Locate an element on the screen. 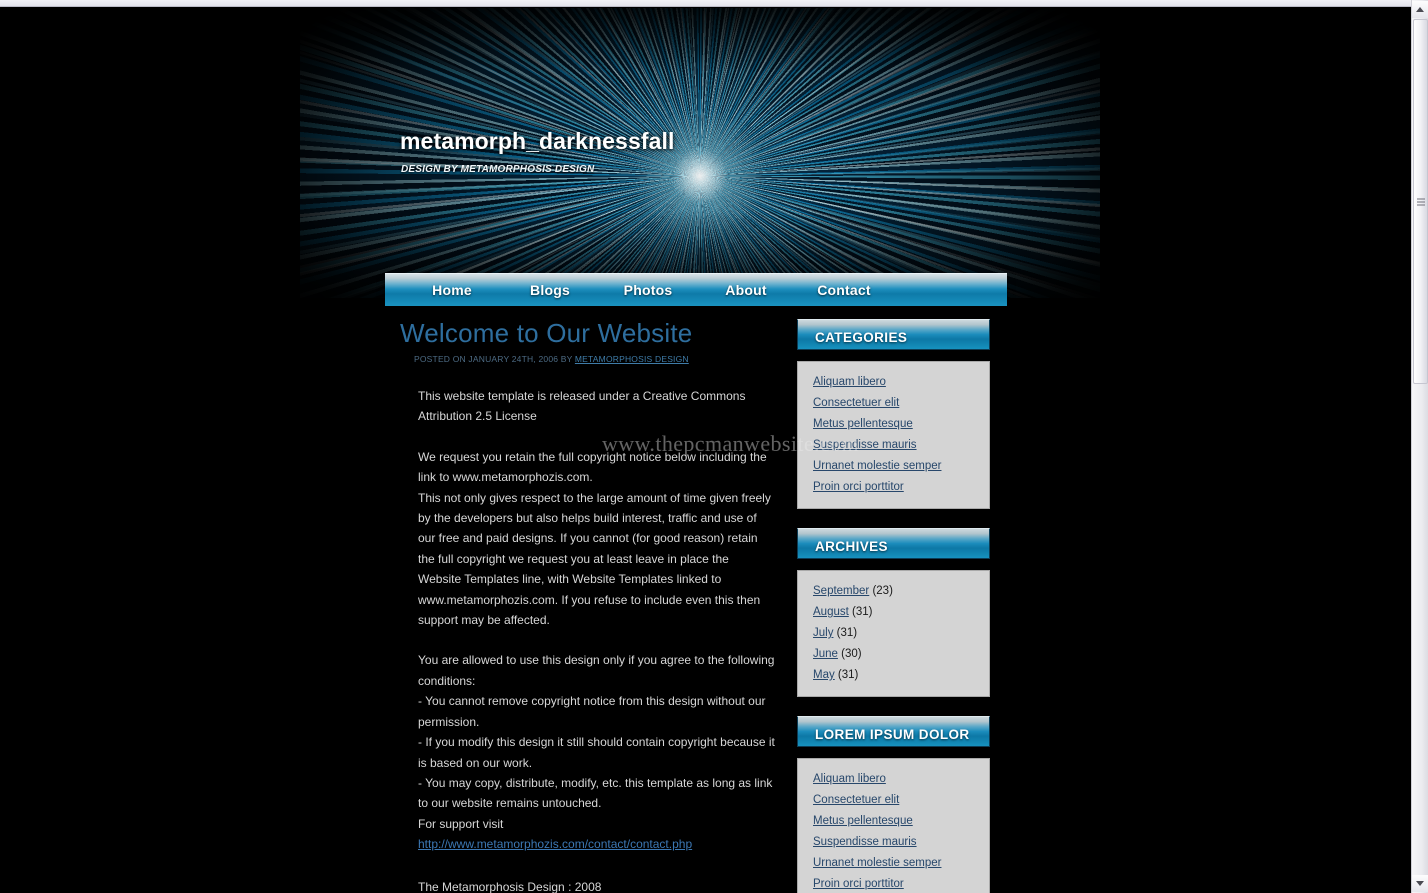  nav-link-photos: Photos is located at coordinates (648, 290).